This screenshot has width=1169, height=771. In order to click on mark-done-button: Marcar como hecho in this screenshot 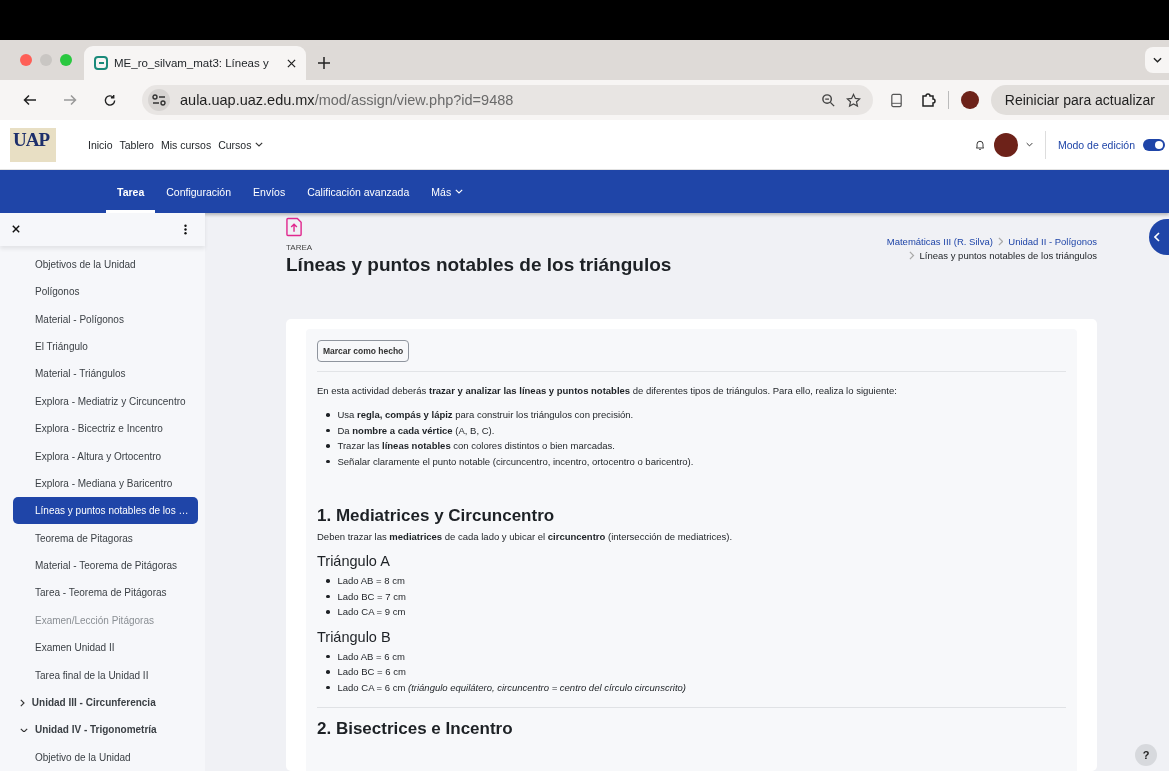, I will do `click(363, 351)`.